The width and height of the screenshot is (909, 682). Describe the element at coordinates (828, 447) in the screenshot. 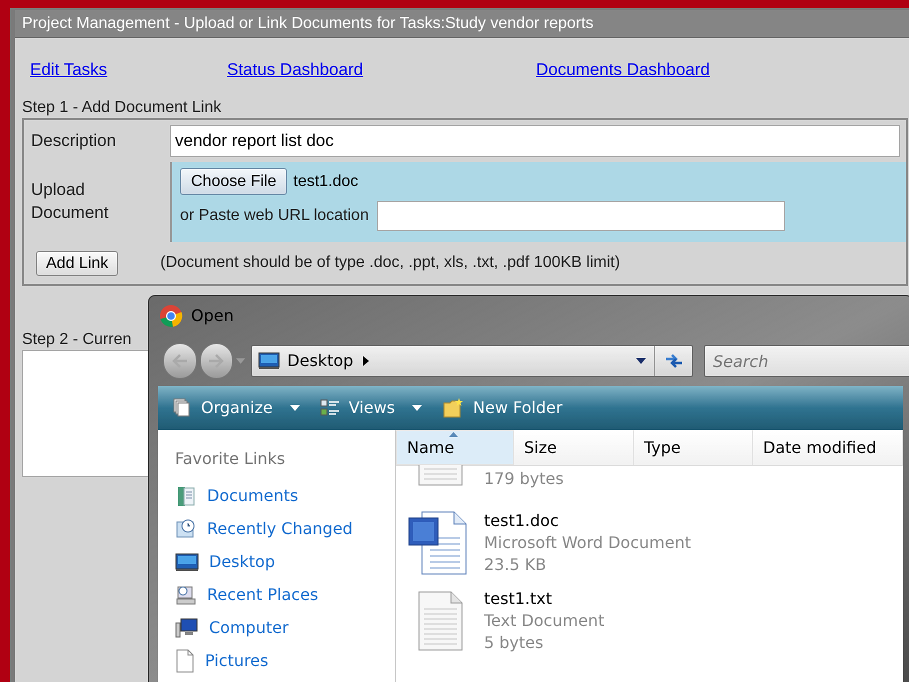

I see `column-header: Date modified` at that location.